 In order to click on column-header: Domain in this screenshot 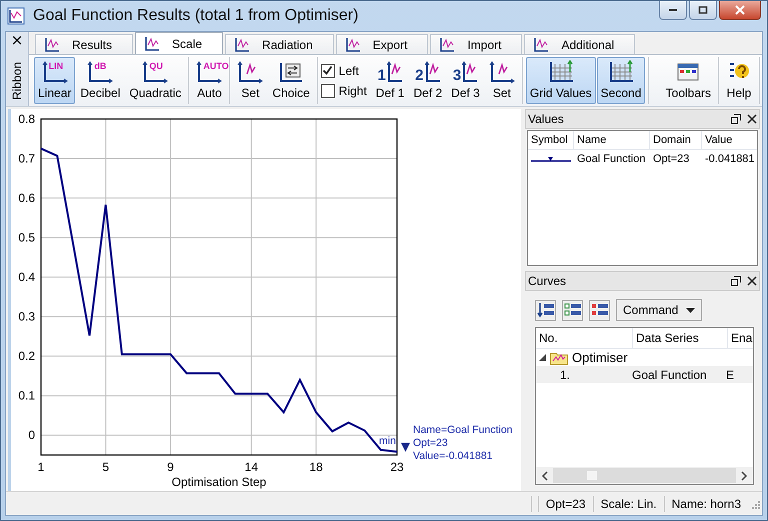, I will do `click(676, 140)`.